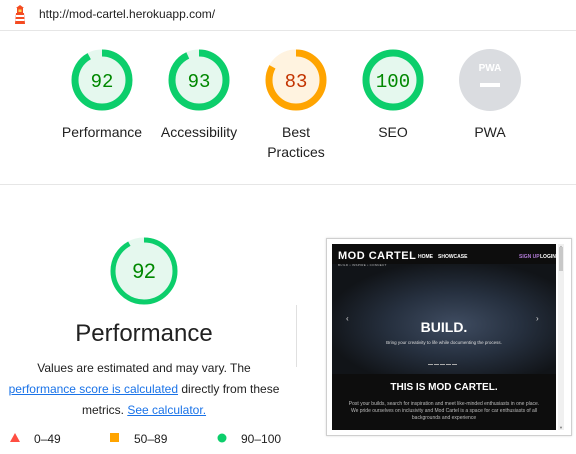 The height and width of the screenshot is (454, 576). I want to click on gauge-accessibility: 93 Accessibility, so click(199, 95).